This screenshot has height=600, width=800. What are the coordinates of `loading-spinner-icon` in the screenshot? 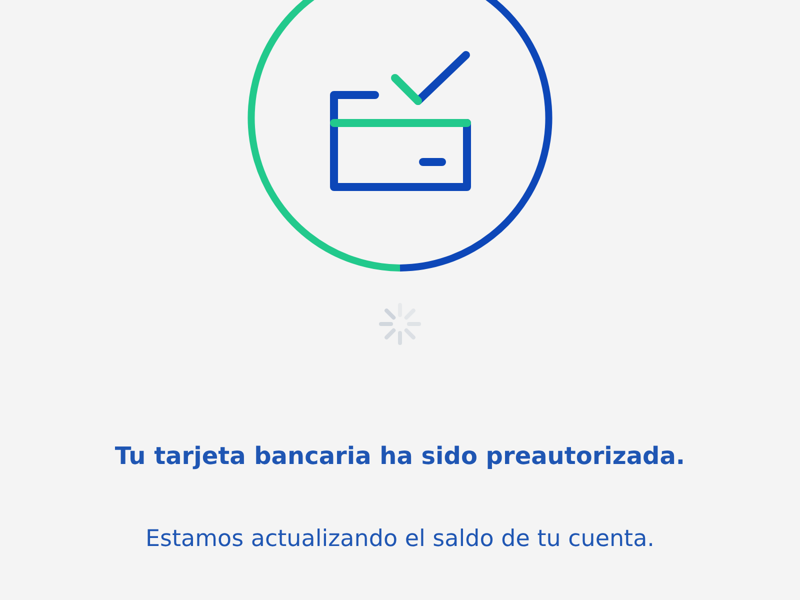 It's located at (400, 324).